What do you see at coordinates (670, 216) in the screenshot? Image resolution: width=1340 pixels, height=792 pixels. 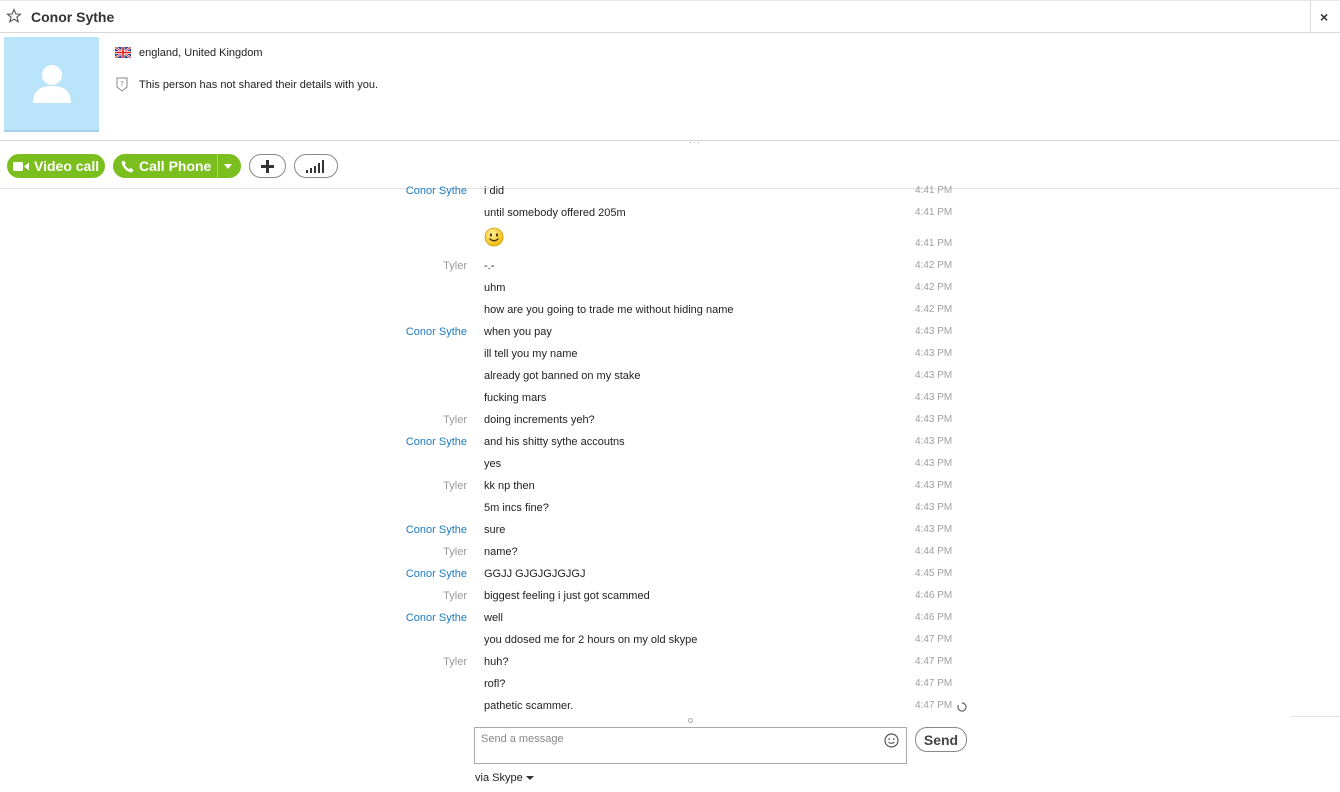 I see `message-row: until somebody offered 205m 4:41 PM` at bounding box center [670, 216].